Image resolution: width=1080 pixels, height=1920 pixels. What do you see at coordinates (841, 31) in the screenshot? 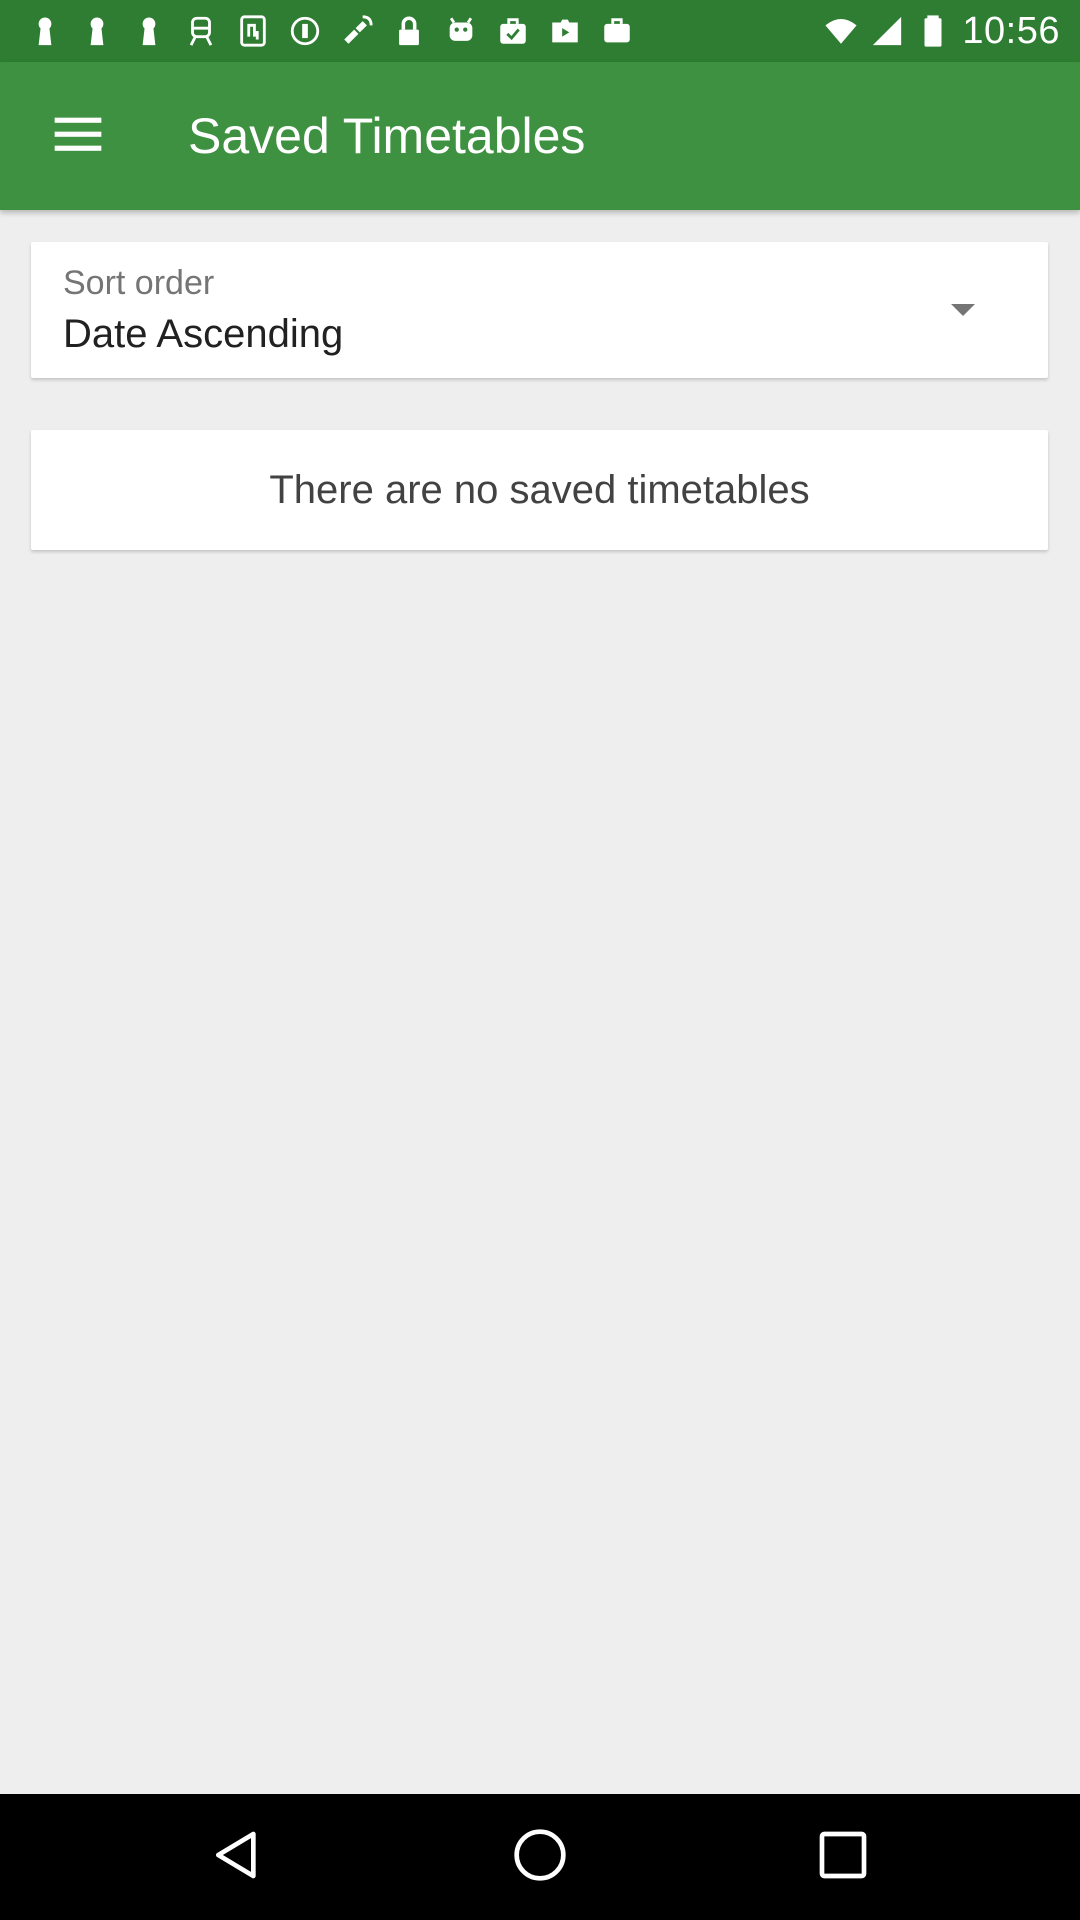
I see `wifi-icon` at bounding box center [841, 31].